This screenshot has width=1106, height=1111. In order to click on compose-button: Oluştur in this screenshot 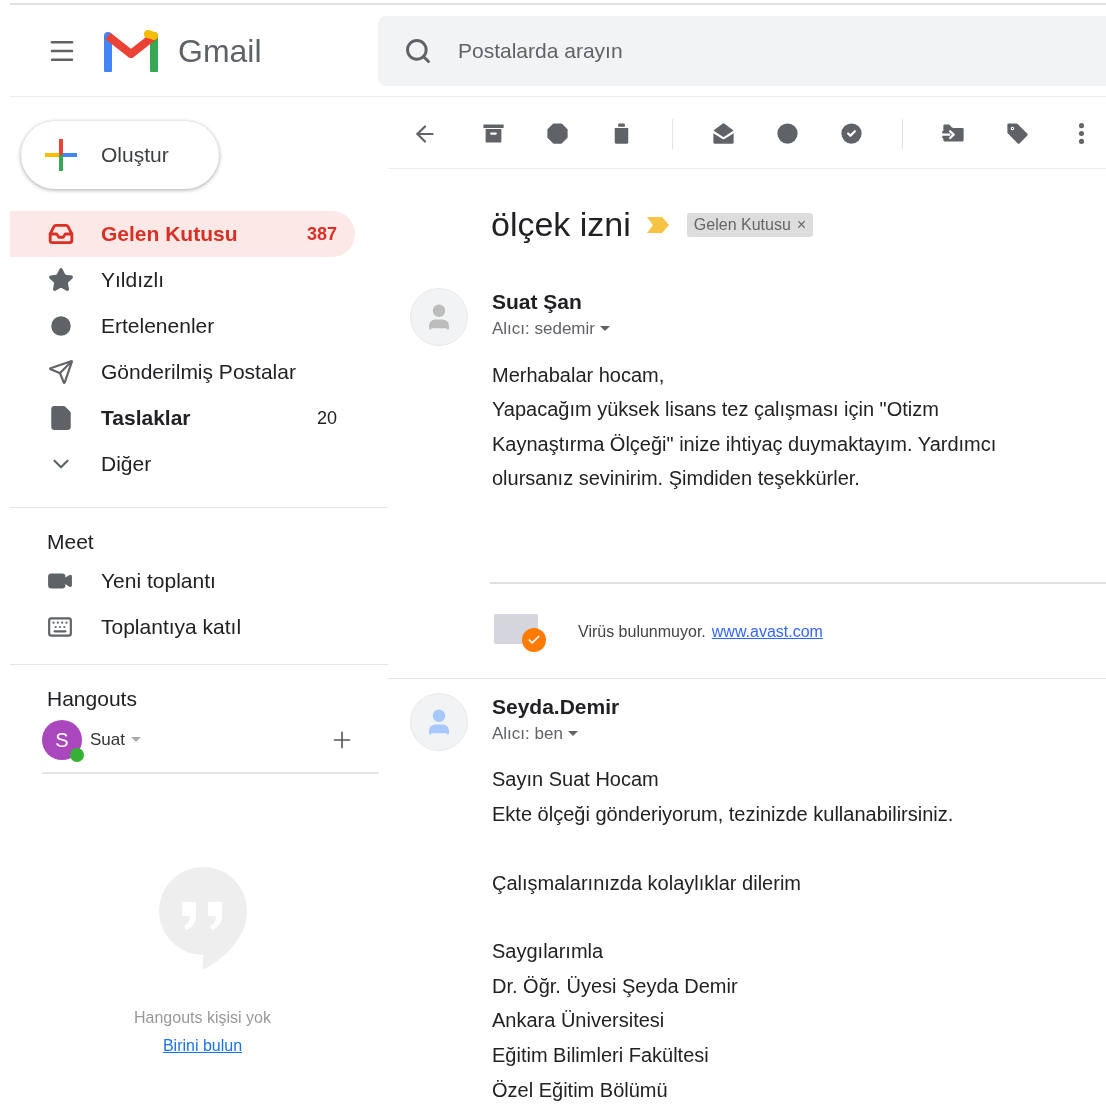, I will do `click(120, 155)`.